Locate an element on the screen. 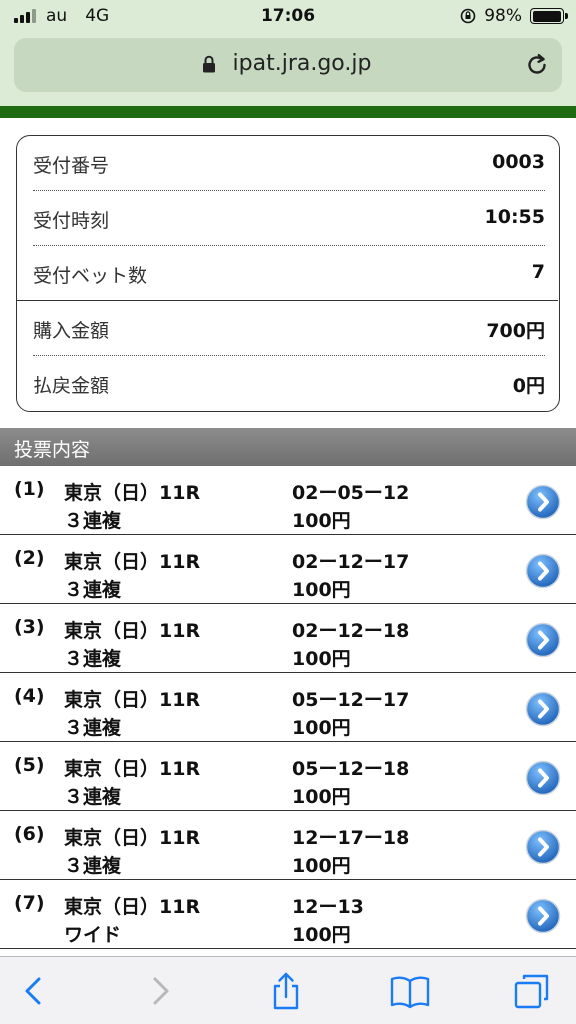  summary-row-receipt-number: 受付番号 0003 is located at coordinates (289, 163).